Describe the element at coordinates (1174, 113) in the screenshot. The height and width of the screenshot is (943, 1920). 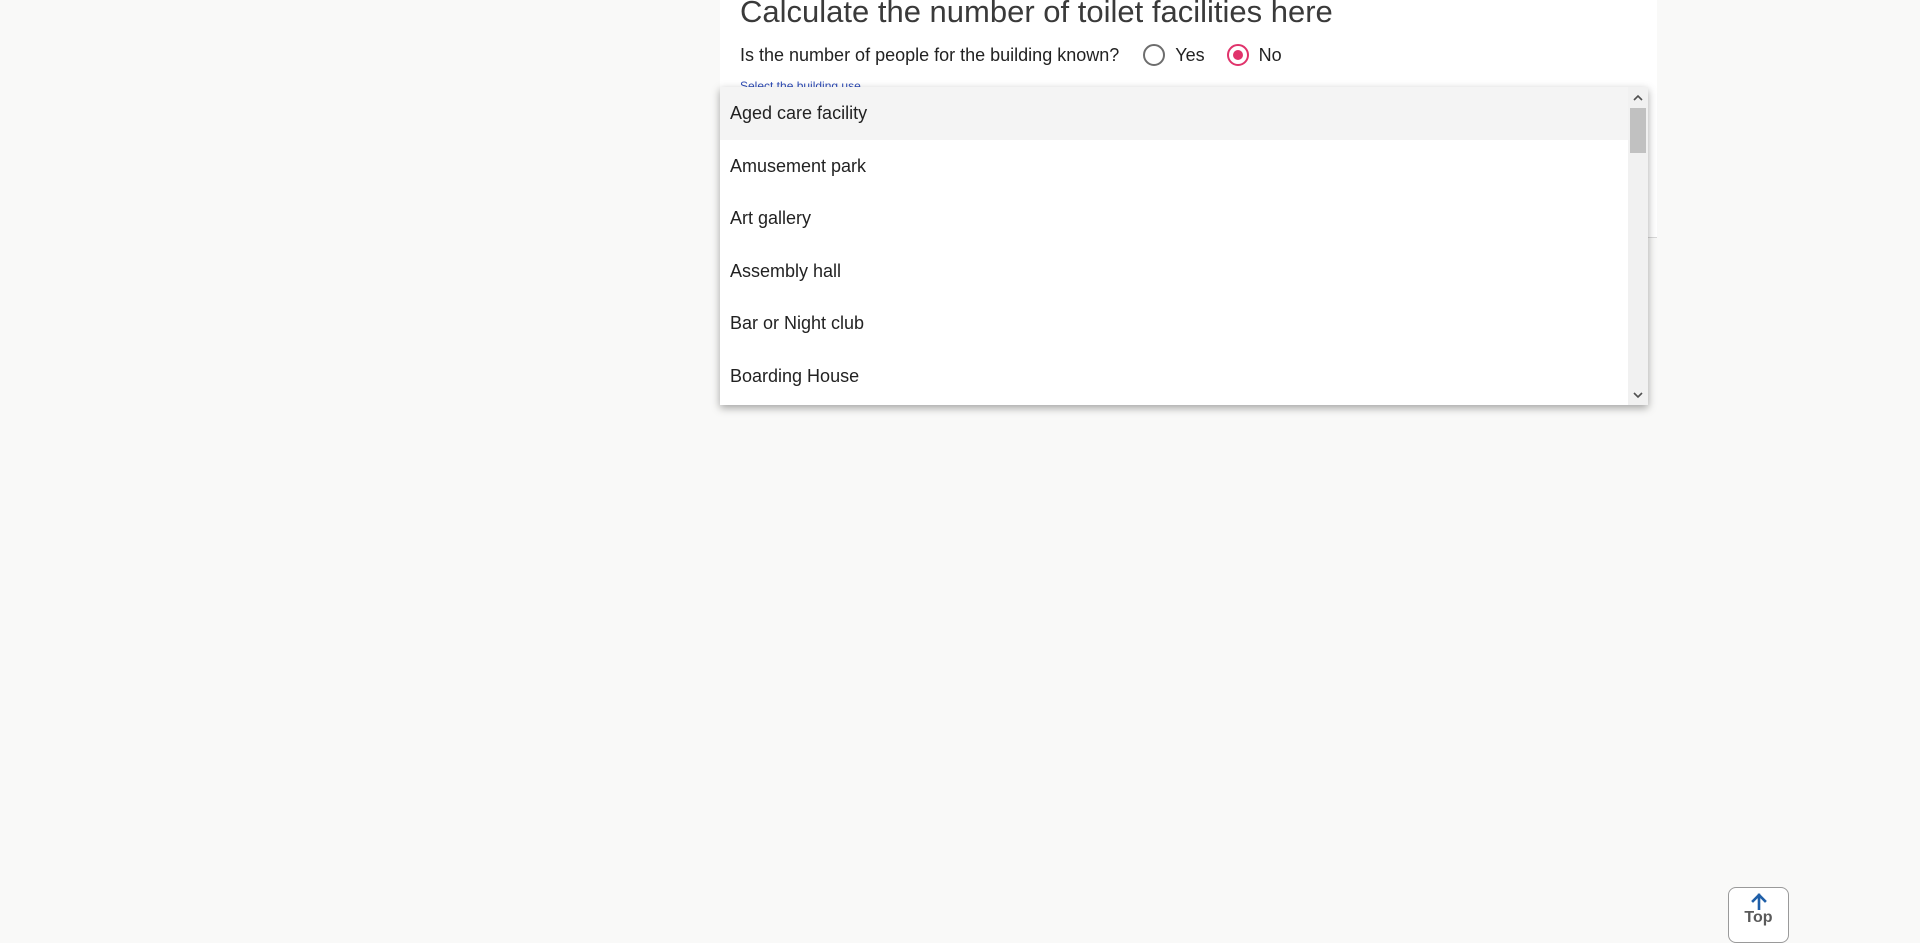
I see `option-aged-care-facility: Aged care facility` at that location.